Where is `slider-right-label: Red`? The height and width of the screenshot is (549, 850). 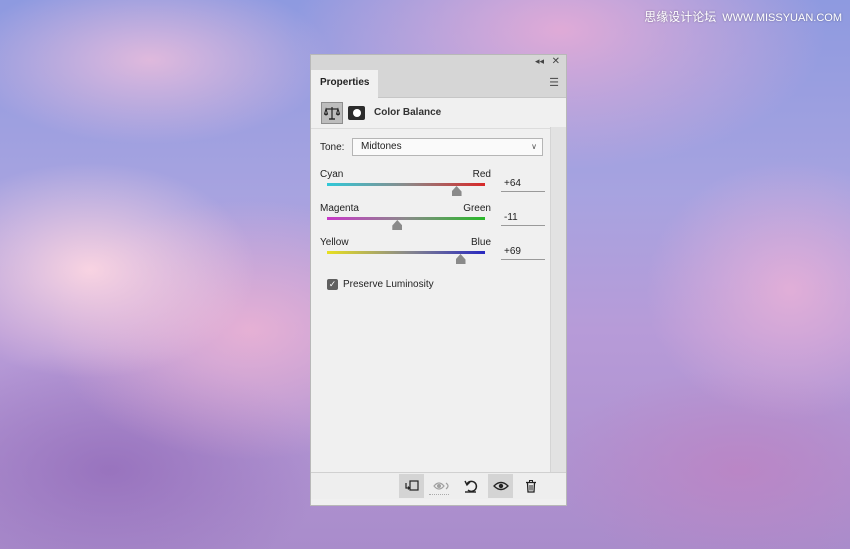
slider-right-label: Red is located at coordinates (481, 174).